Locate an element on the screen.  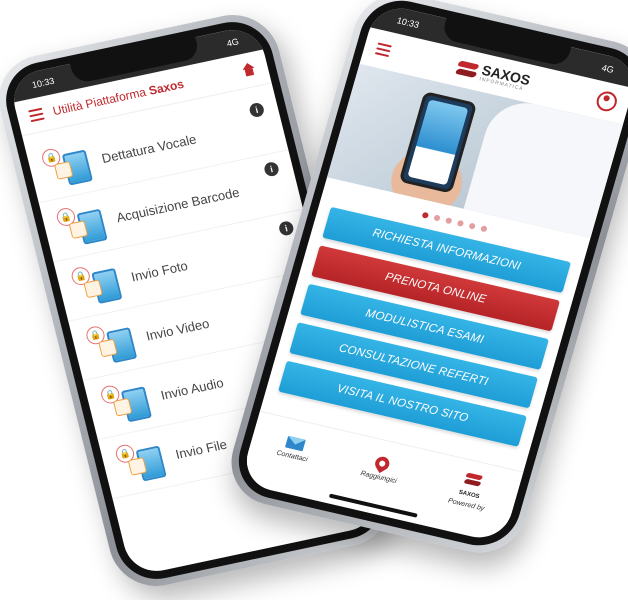
item-label: Dettatura Vocale is located at coordinates (149, 148).